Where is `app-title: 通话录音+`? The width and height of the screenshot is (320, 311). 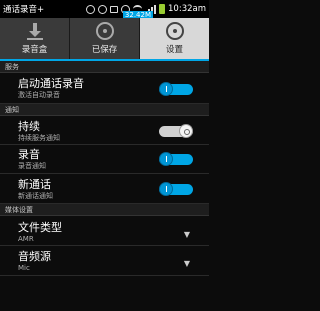 app-title: 通话录音+ is located at coordinates (24, 10).